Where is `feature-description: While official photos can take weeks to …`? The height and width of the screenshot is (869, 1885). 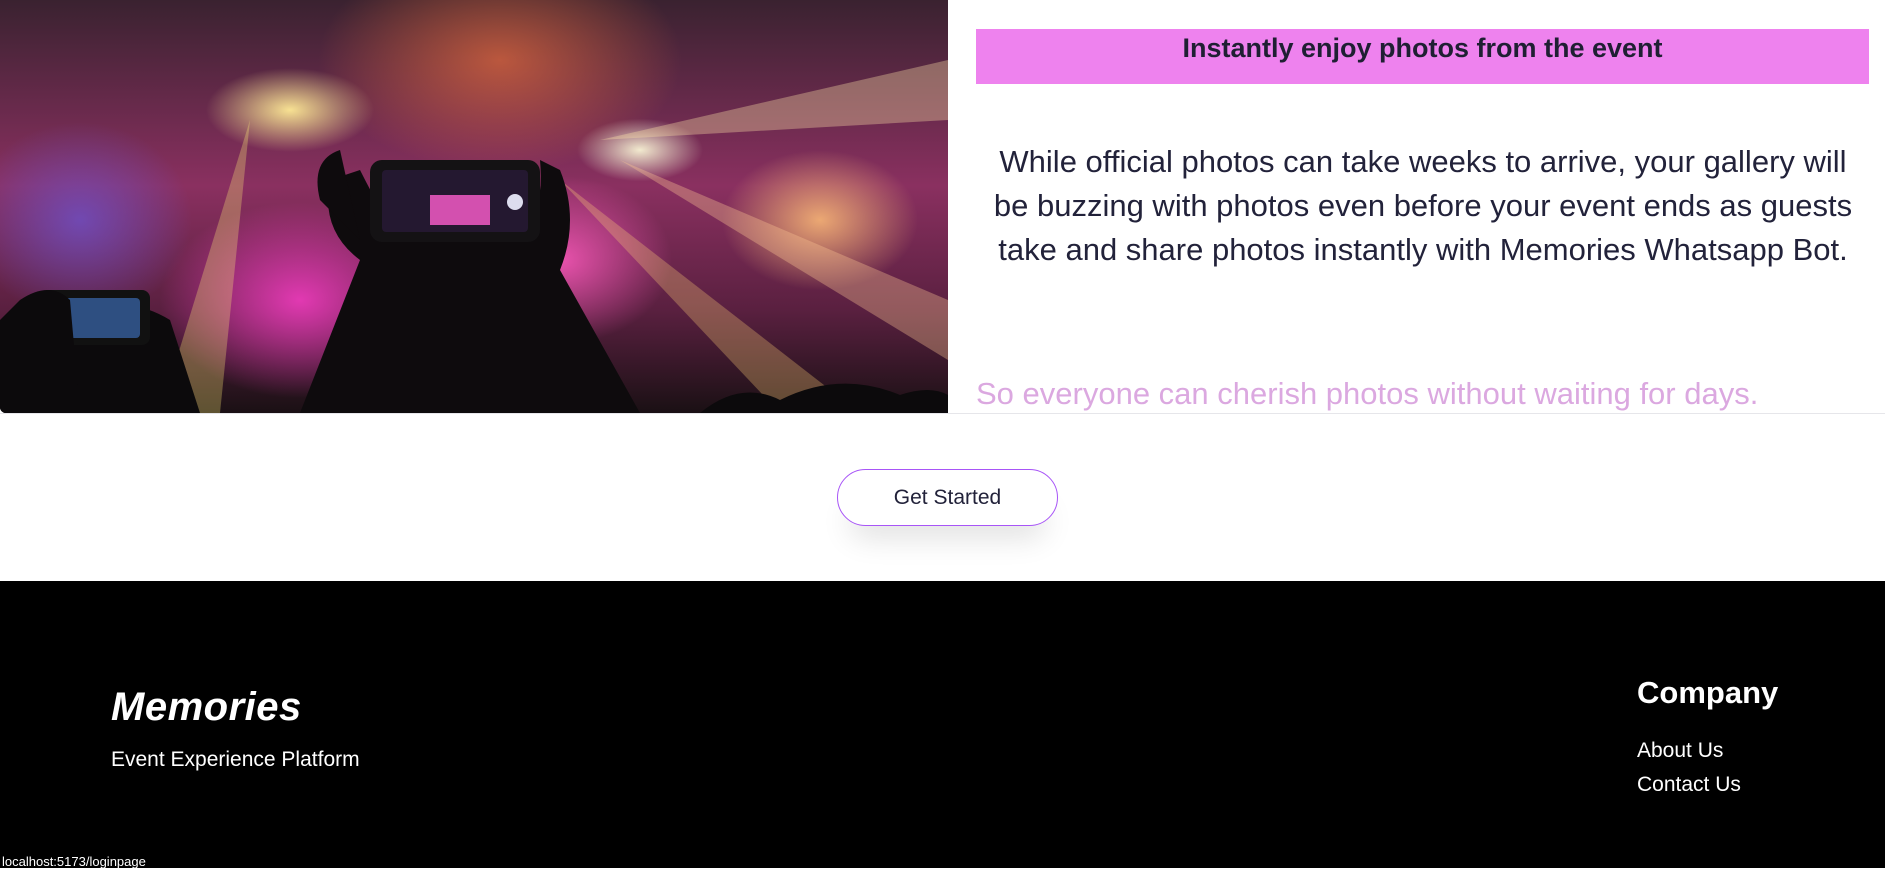
feature-description: While official photos can take weeks to … is located at coordinates (1423, 205).